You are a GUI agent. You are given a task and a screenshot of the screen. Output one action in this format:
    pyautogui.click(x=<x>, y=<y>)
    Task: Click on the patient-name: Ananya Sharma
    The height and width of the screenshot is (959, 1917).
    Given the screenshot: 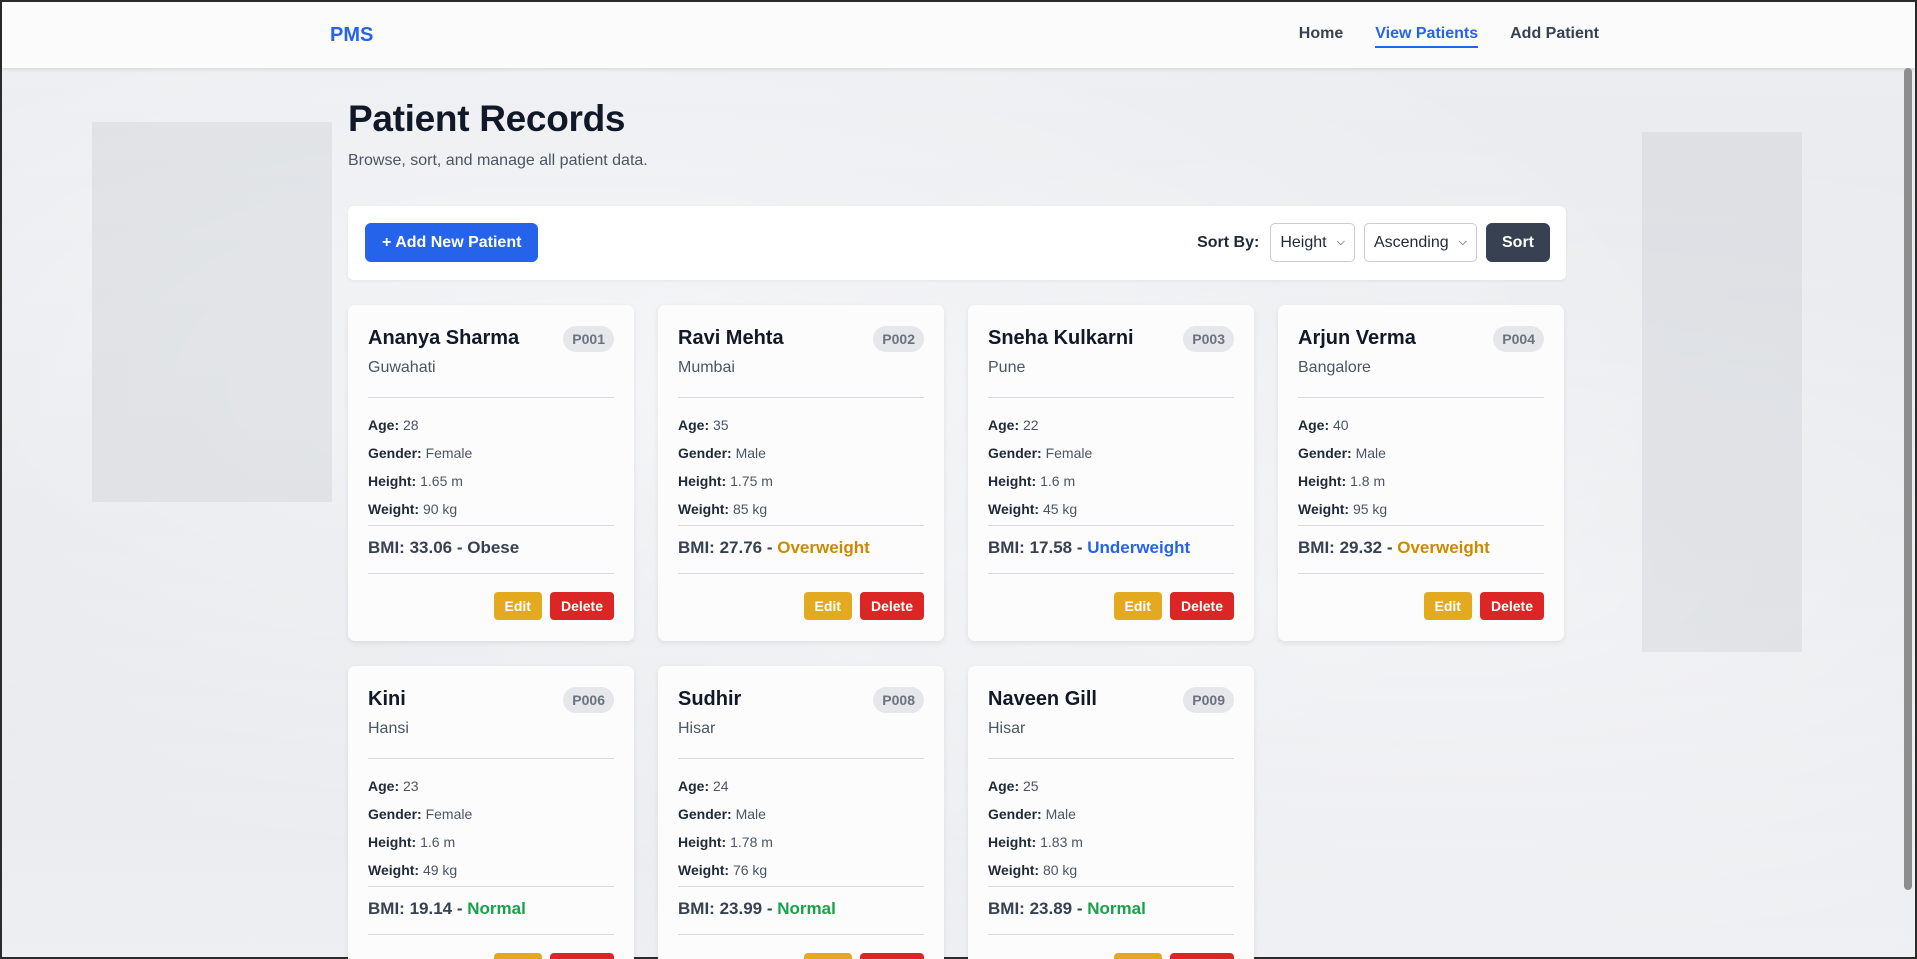 What is the action you would take?
    pyautogui.click(x=444, y=338)
    